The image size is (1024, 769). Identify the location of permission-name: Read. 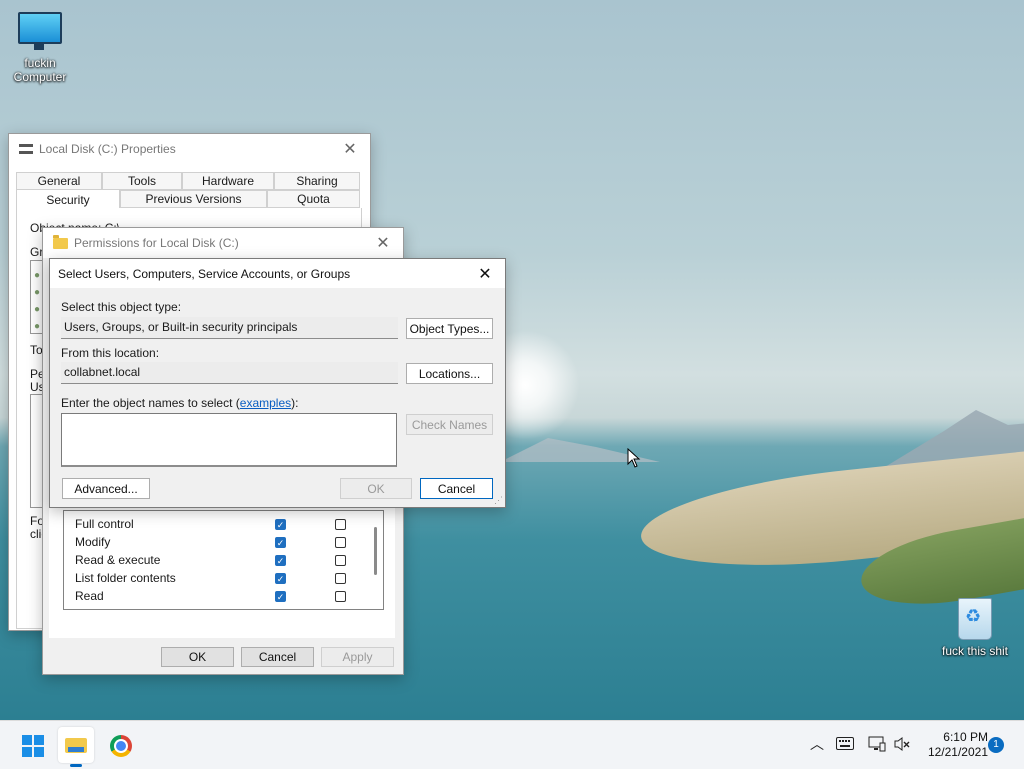
(89, 596).